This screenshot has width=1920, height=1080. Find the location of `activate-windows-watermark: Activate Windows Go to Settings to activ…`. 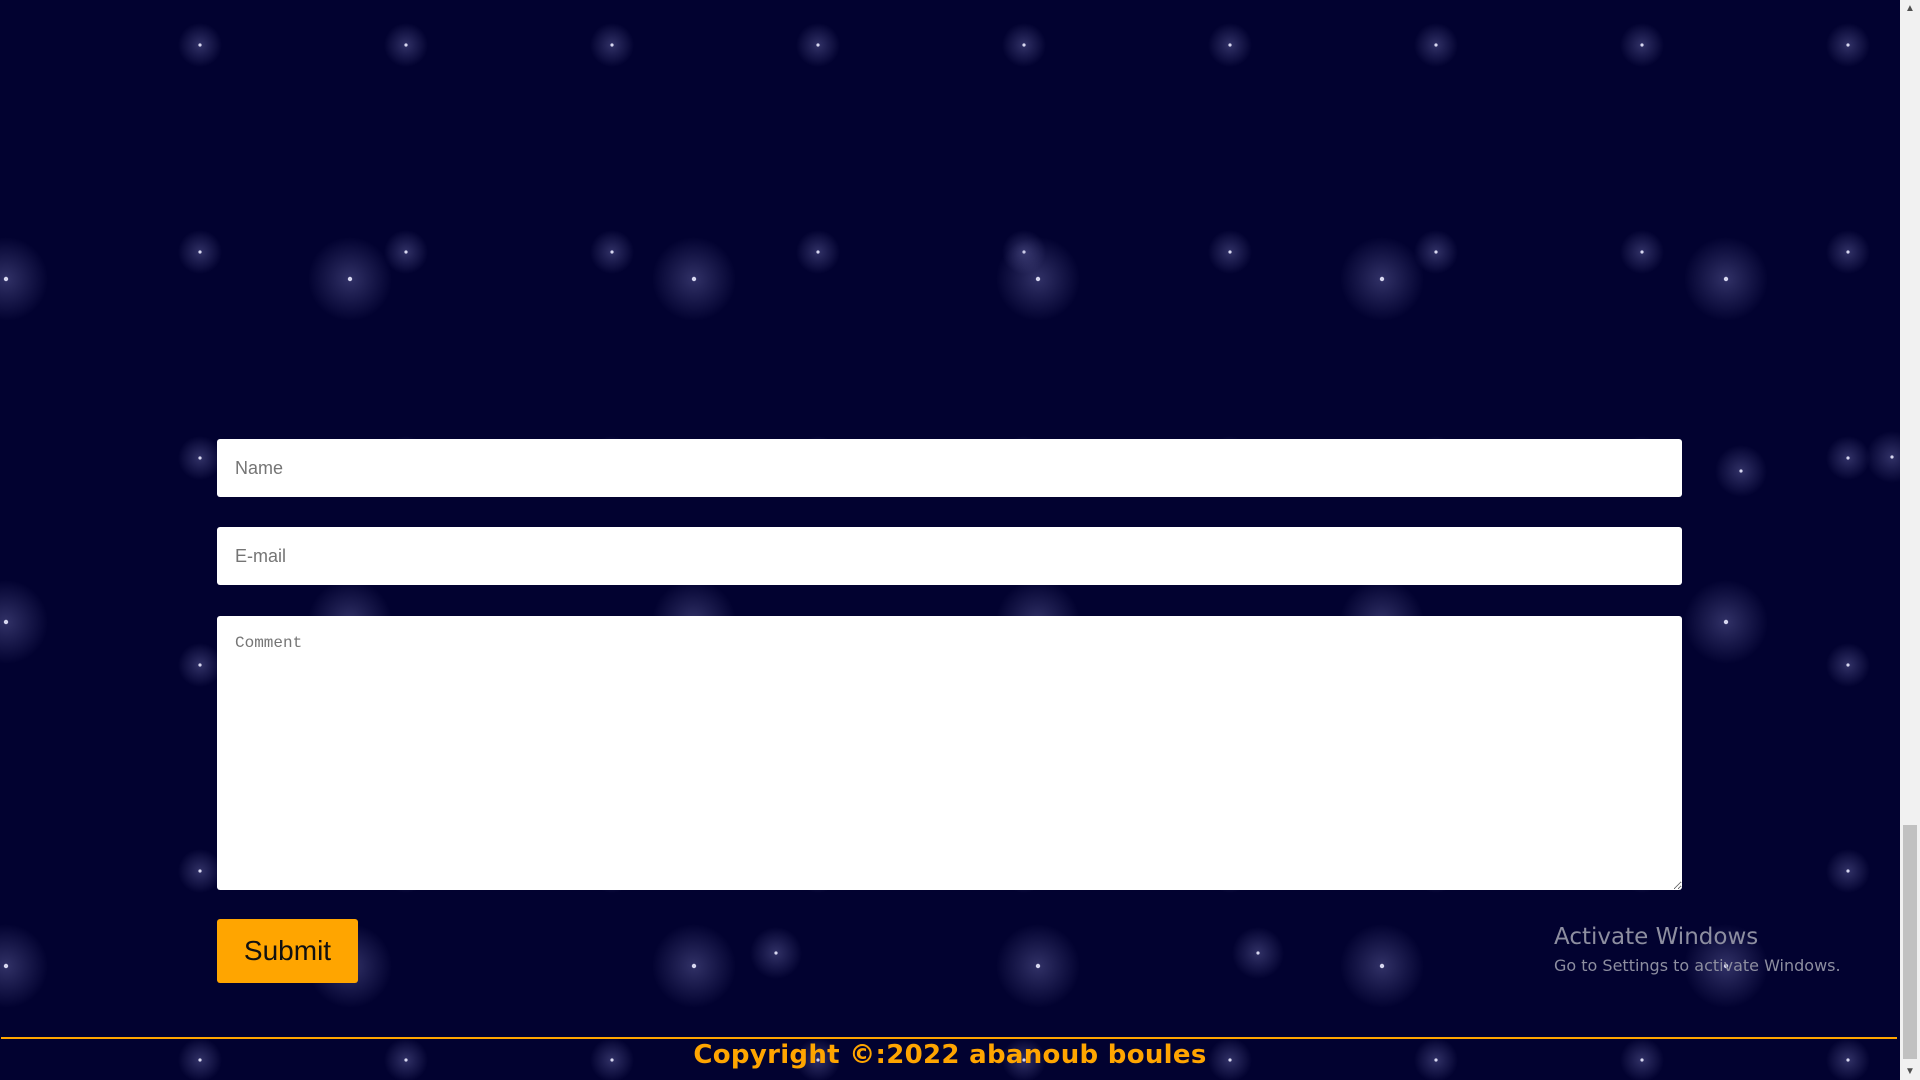

activate-windows-watermark: Activate Windows Go to Settings to activ… is located at coordinates (1697, 949).